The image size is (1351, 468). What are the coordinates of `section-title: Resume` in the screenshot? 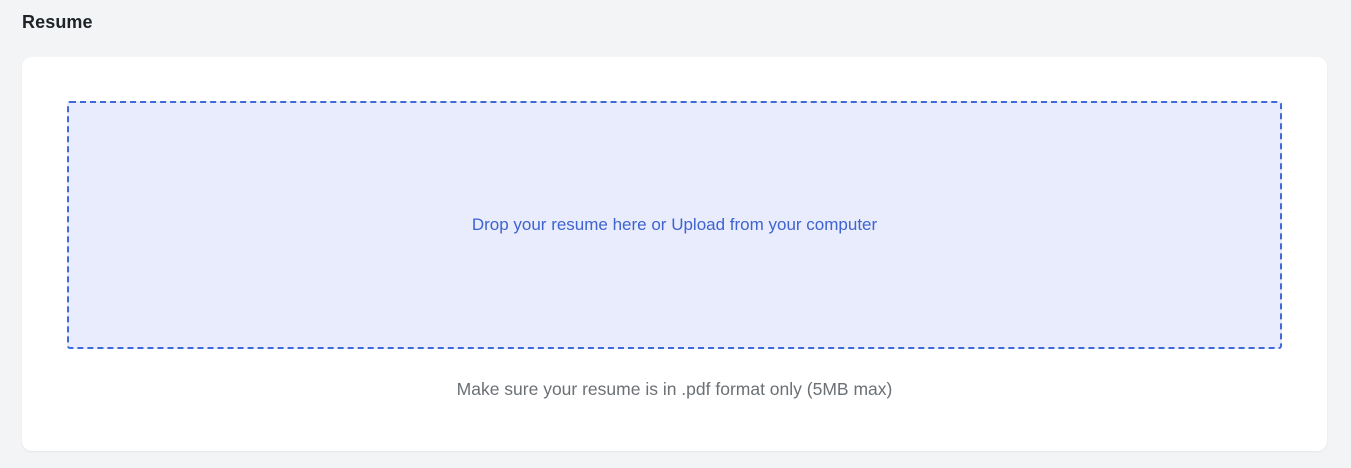 It's located at (57, 22).